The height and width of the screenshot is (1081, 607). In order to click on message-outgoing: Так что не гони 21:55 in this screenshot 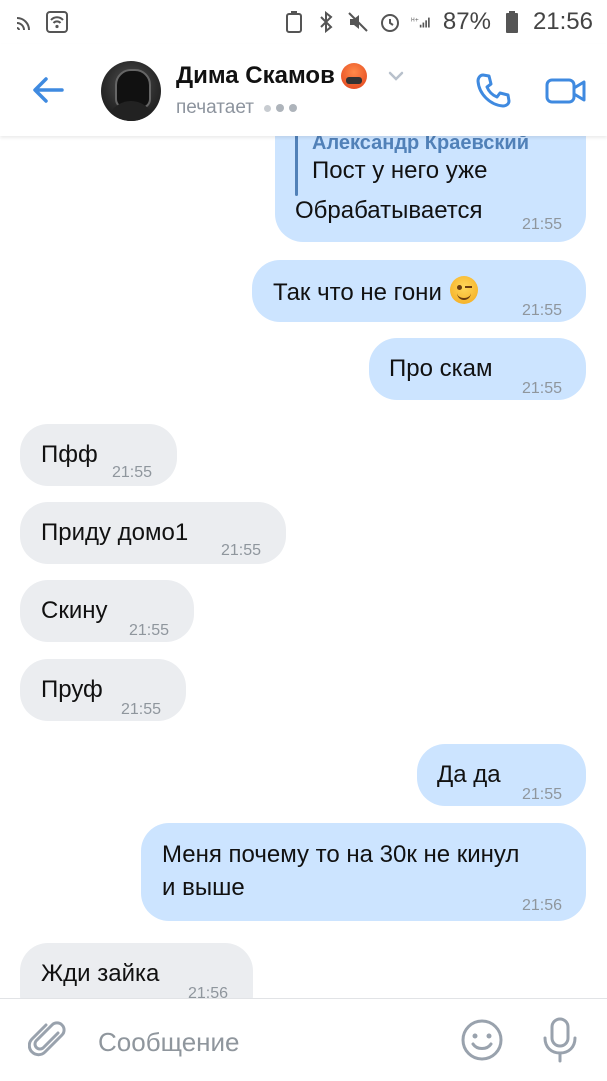, I will do `click(419, 291)`.